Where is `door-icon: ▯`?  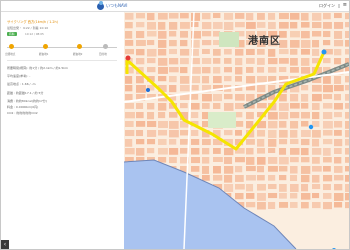 door-icon: ▯ is located at coordinates (339, 5).